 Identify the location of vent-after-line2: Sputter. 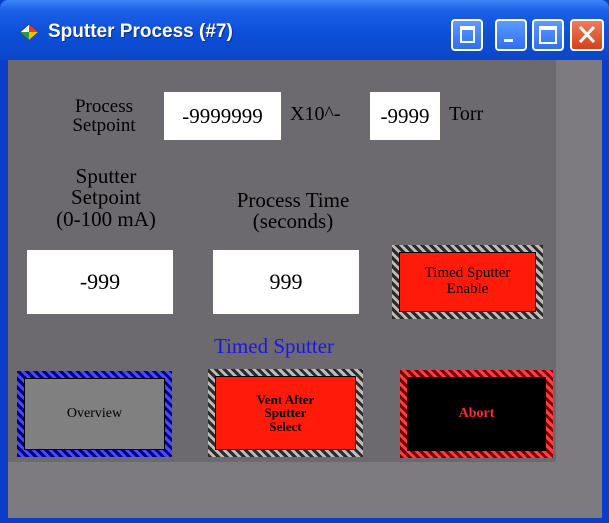
(285, 413).